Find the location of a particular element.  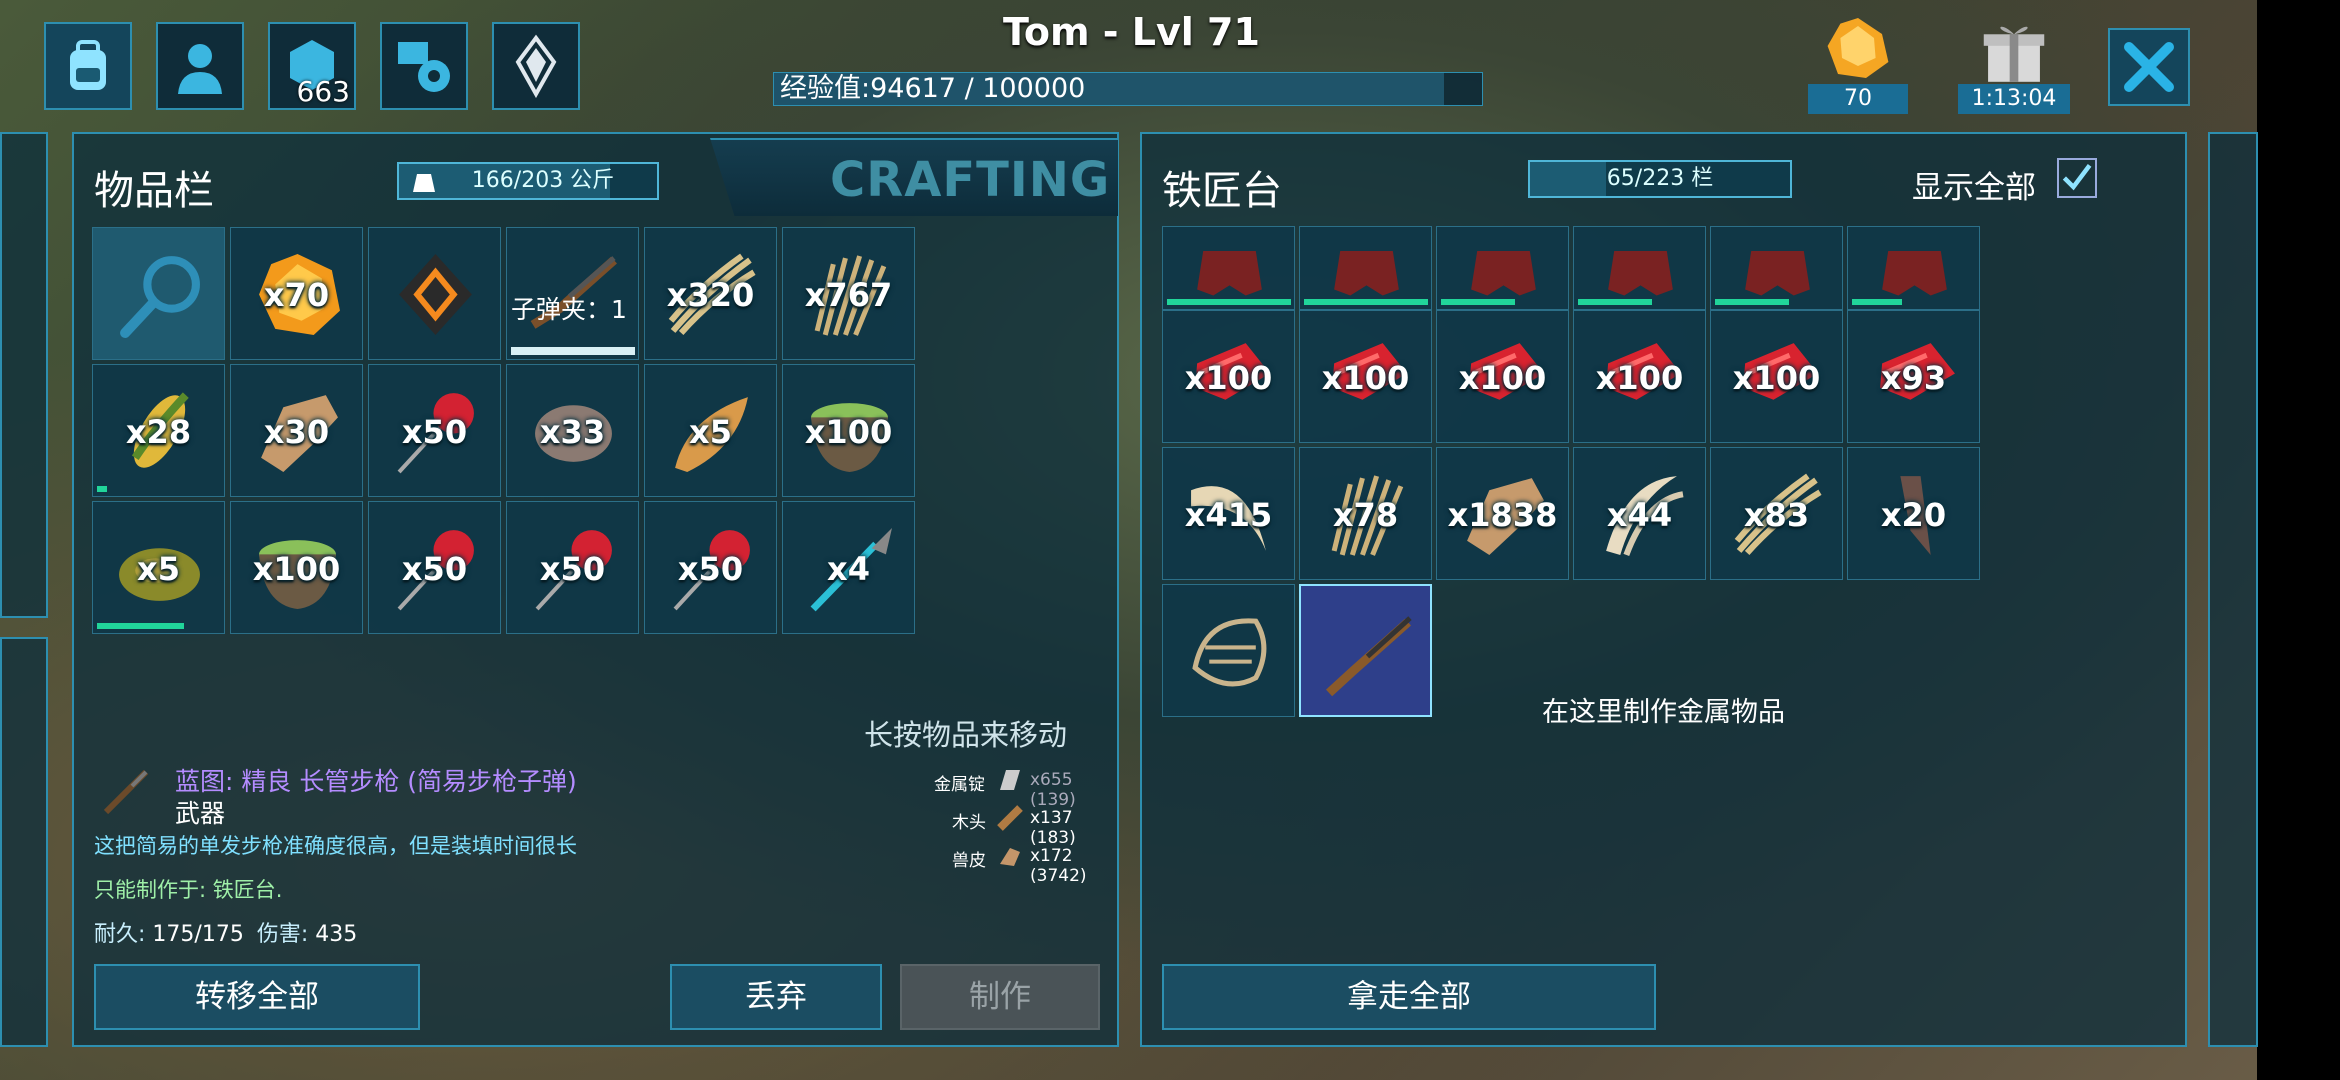

item-quantity: x4 is located at coordinates (848, 569).